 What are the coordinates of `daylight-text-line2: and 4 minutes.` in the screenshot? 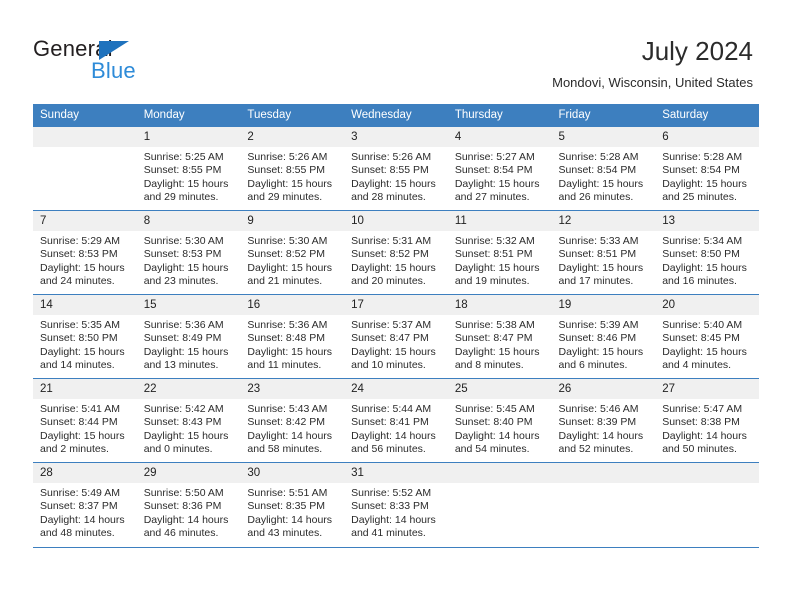 It's located at (697, 365).